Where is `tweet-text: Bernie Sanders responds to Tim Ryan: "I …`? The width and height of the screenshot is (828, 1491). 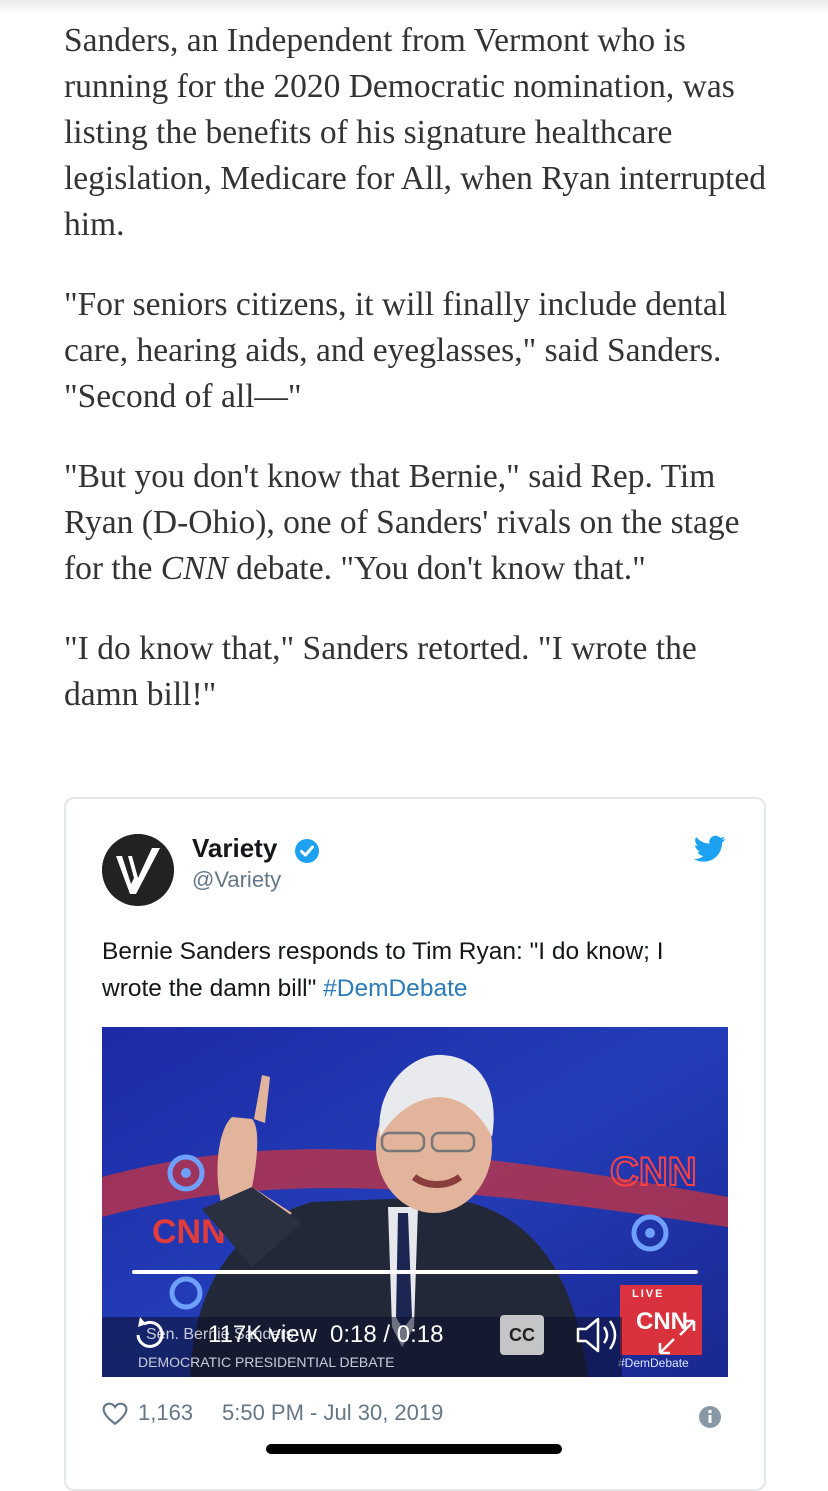
tweet-text: Bernie Sanders responds to Tim Ryan: "I … is located at coordinates (402, 970).